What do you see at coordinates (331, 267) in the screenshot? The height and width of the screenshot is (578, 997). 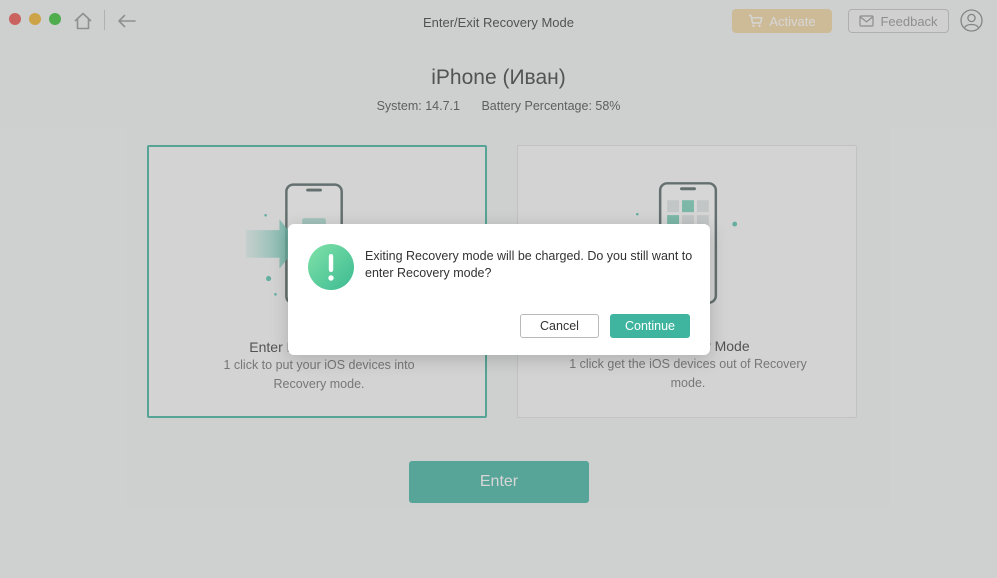 I see `warning-icon` at bounding box center [331, 267].